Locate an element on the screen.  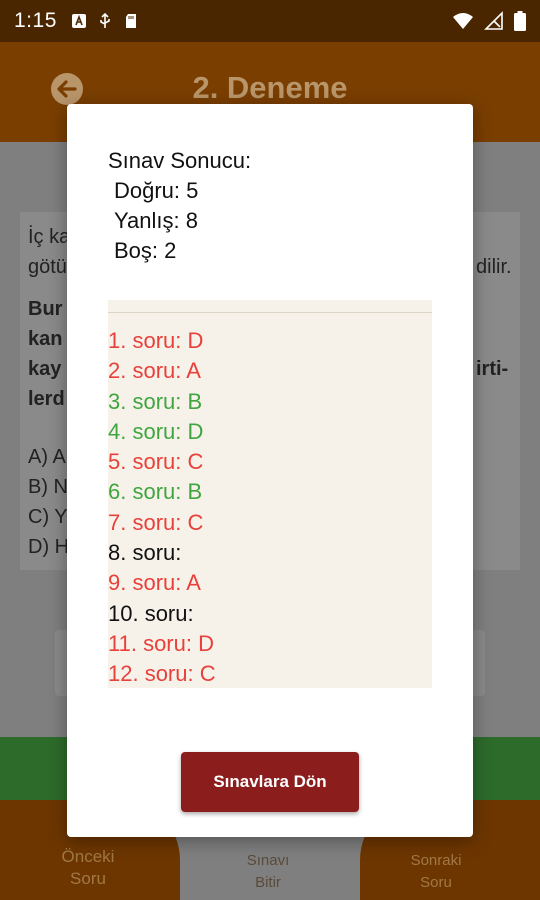
signal-icon is located at coordinates (493, 20).